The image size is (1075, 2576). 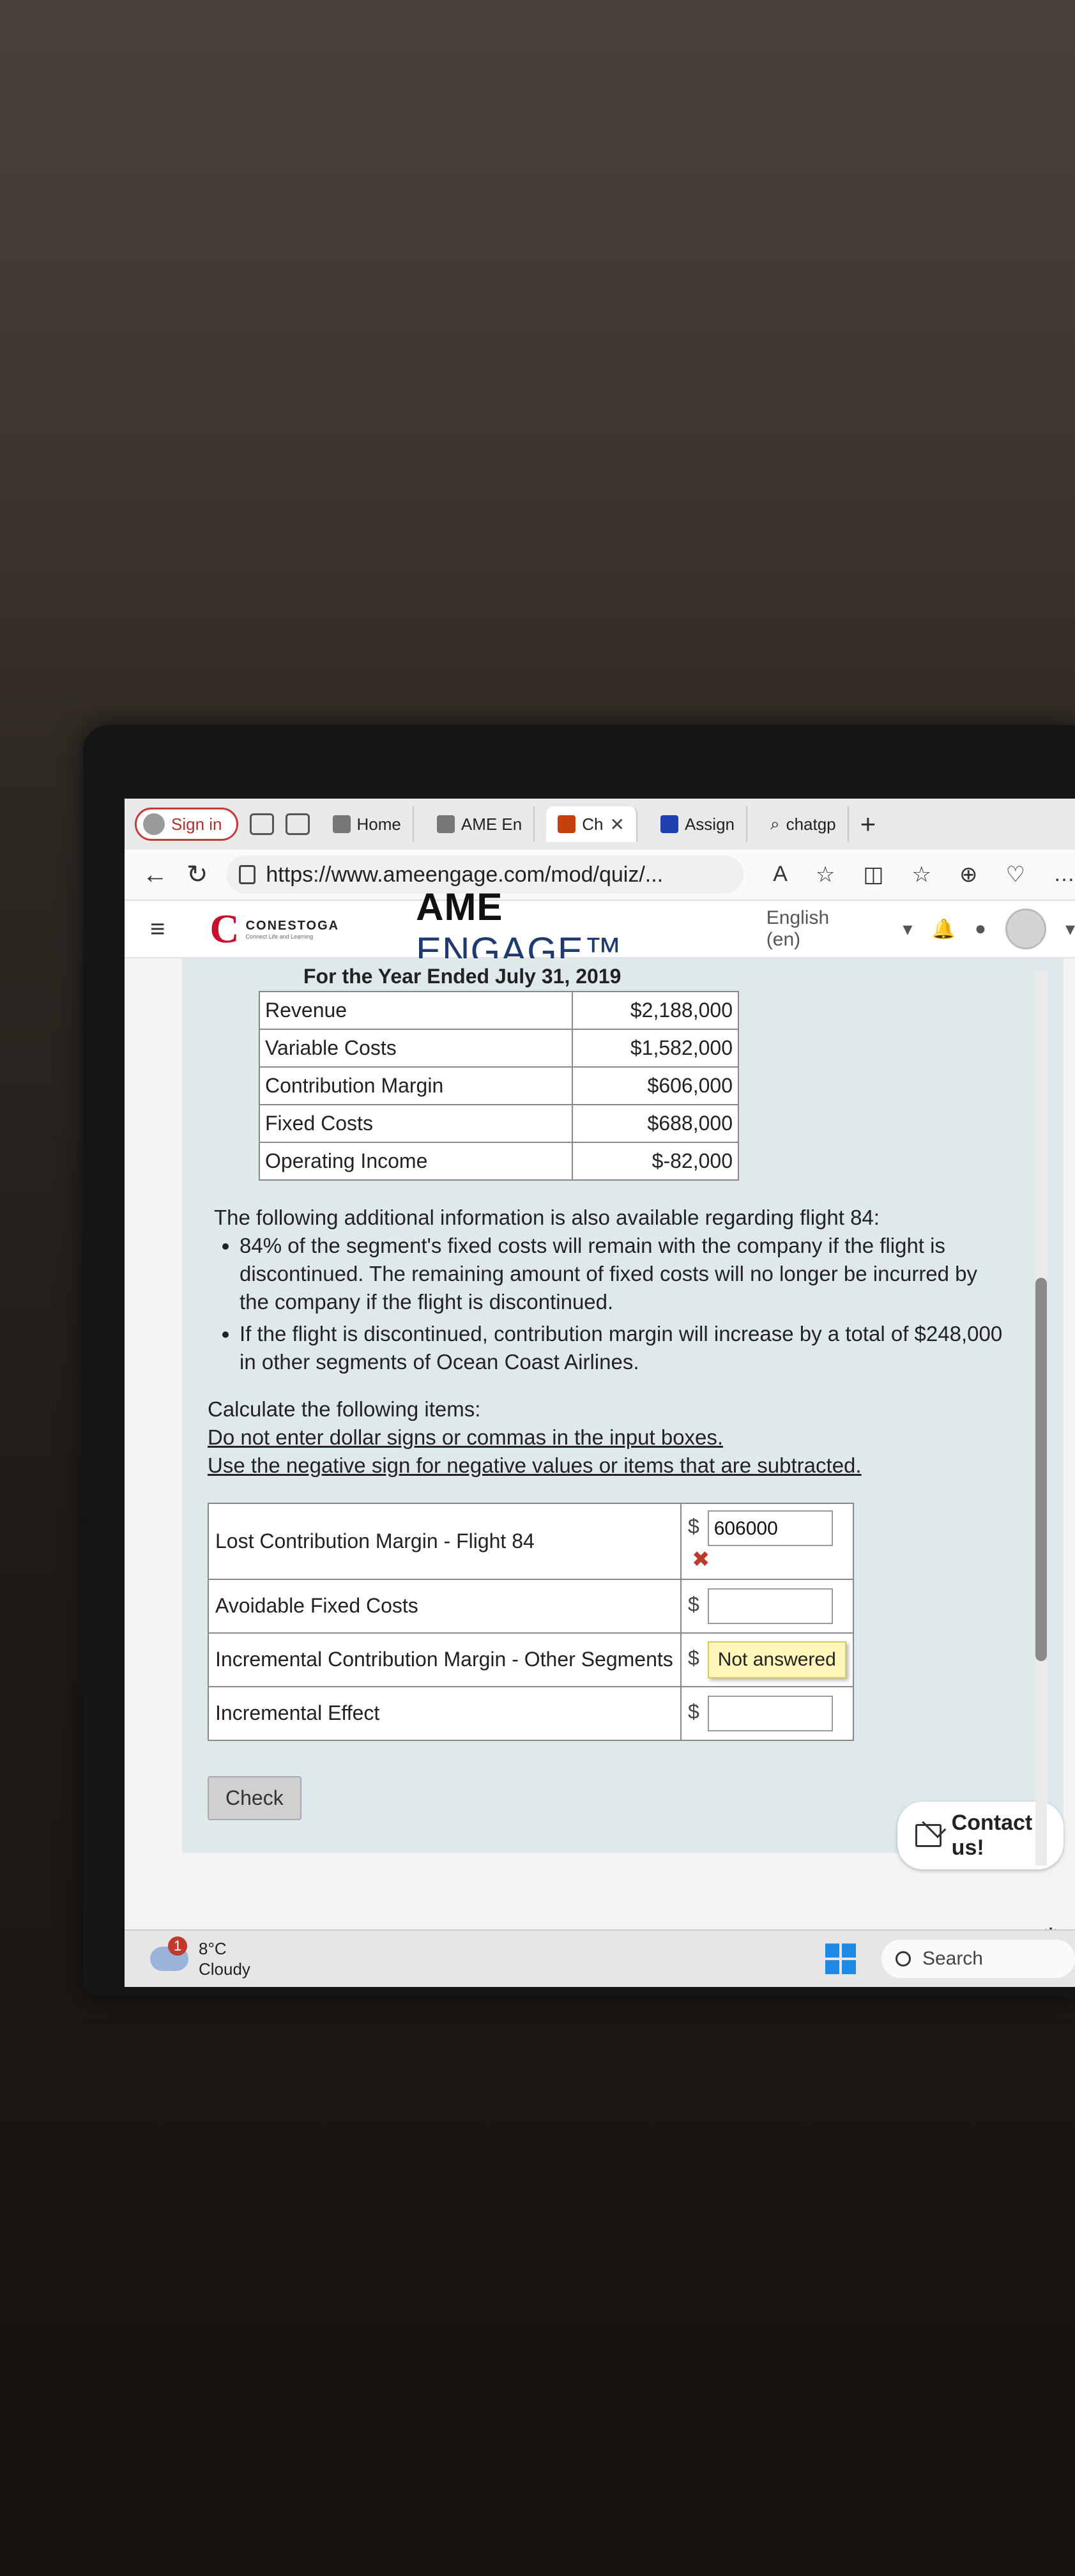 I want to click on windows-start-icon, so click(x=840, y=1958).